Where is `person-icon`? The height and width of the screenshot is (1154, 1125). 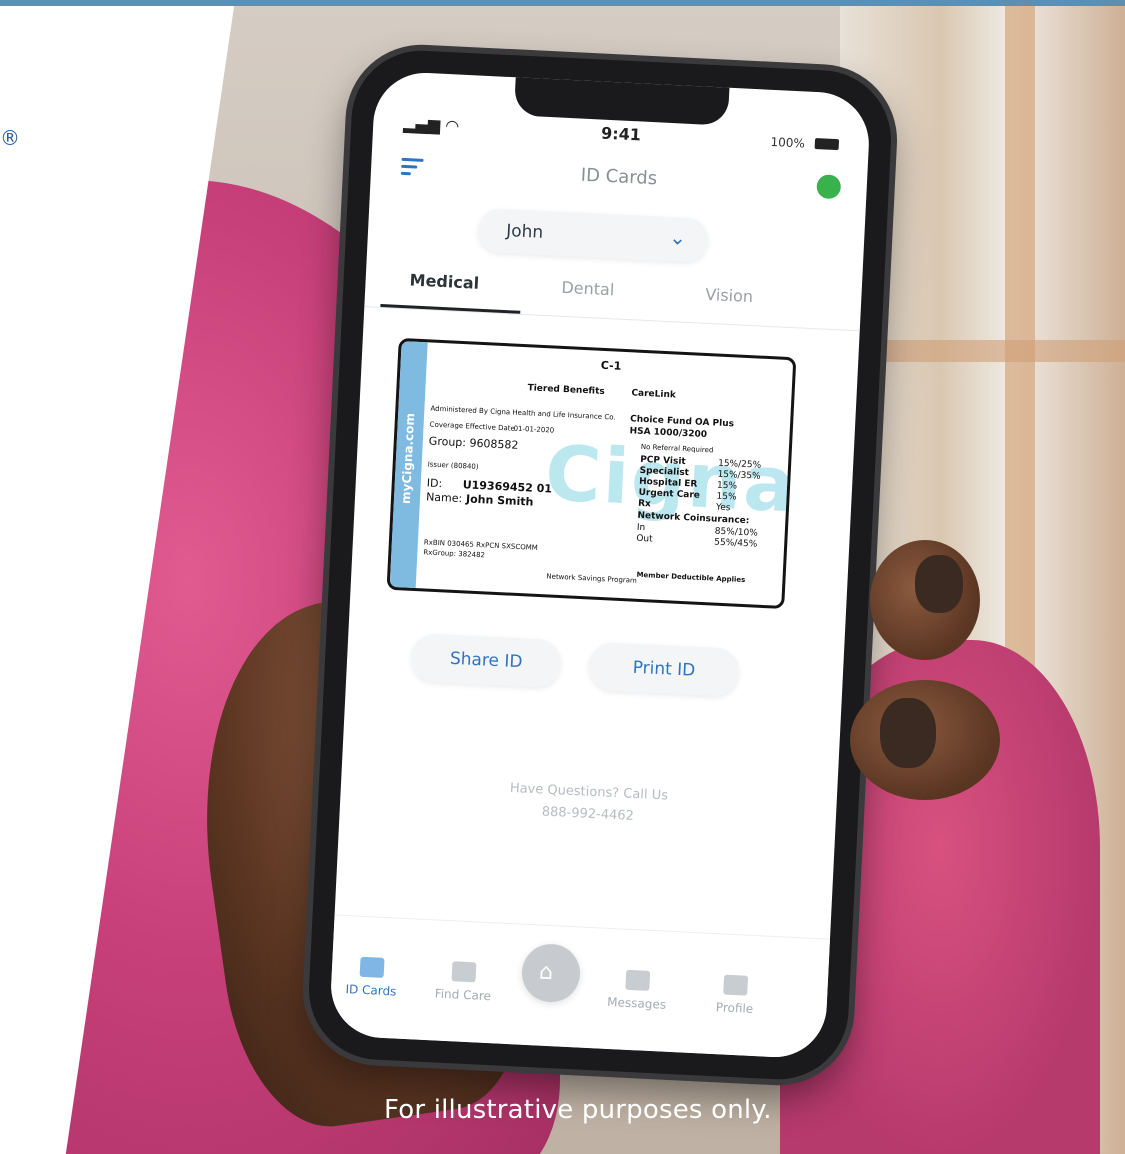 person-icon is located at coordinates (736, 985).